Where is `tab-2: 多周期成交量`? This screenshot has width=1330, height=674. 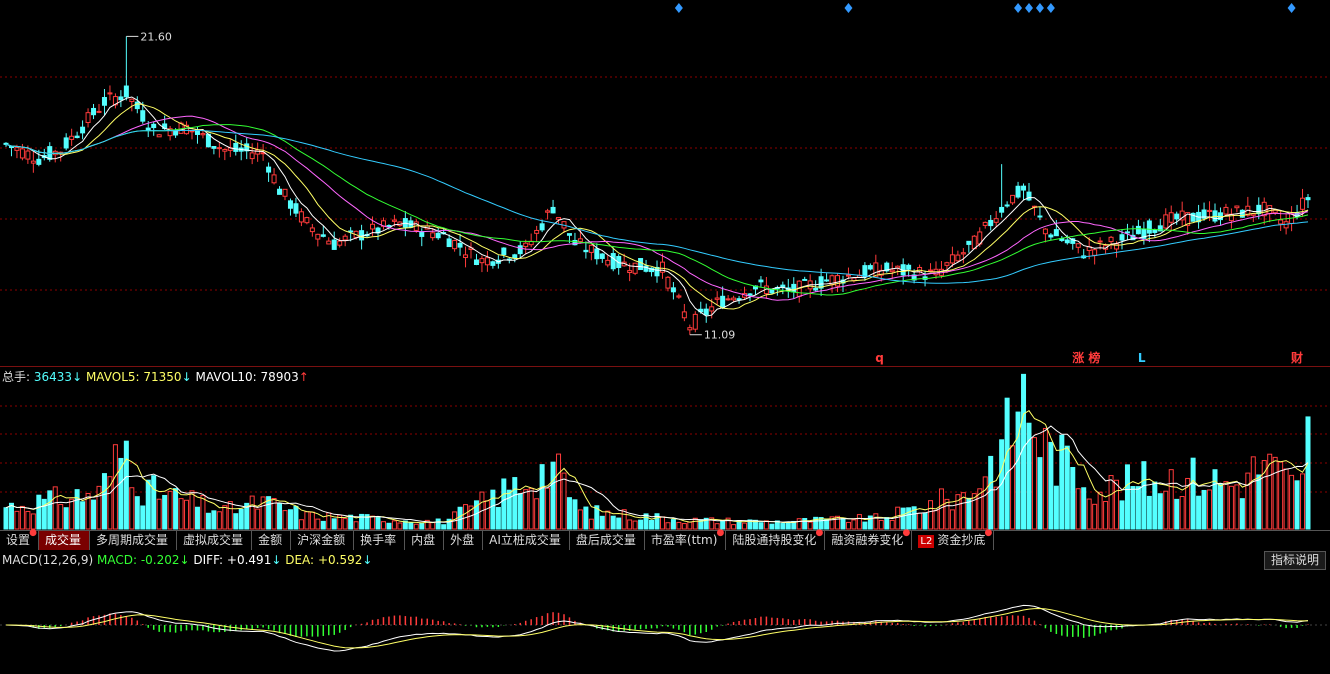
tab-2: 多周期成交量 is located at coordinates (134, 540).